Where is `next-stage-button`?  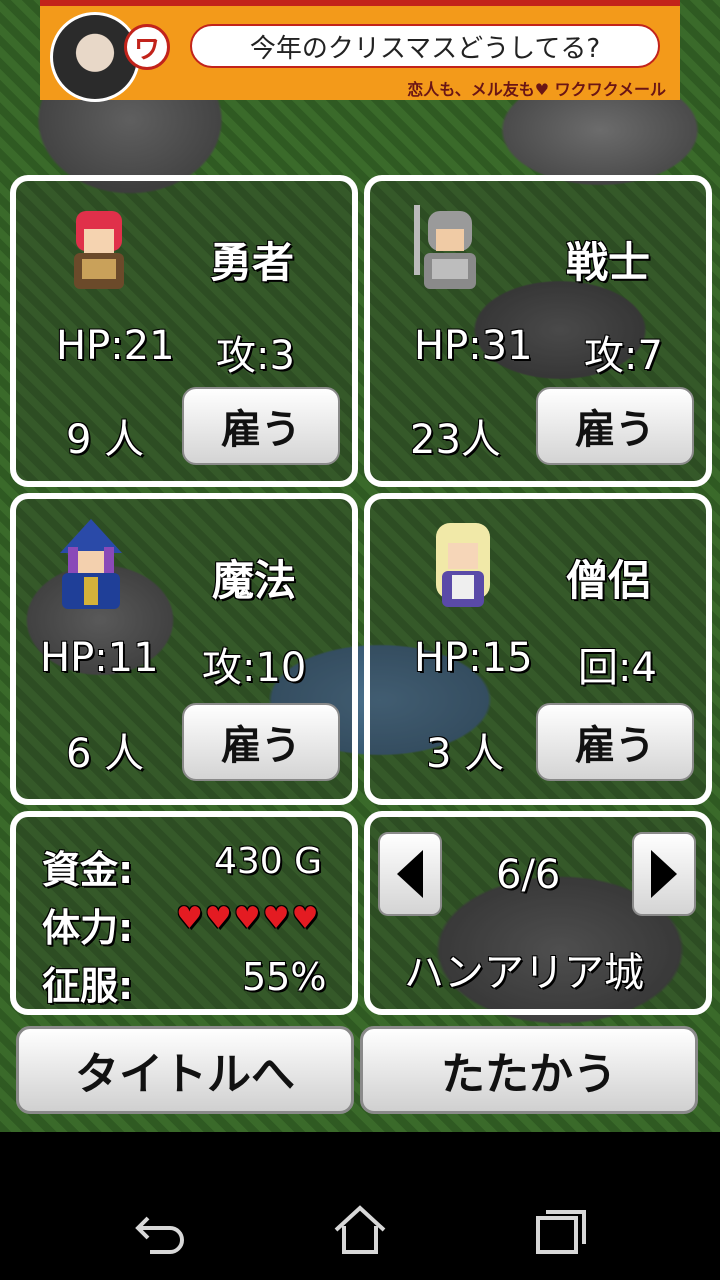 next-stage-button is located at coordinates (664, 874).